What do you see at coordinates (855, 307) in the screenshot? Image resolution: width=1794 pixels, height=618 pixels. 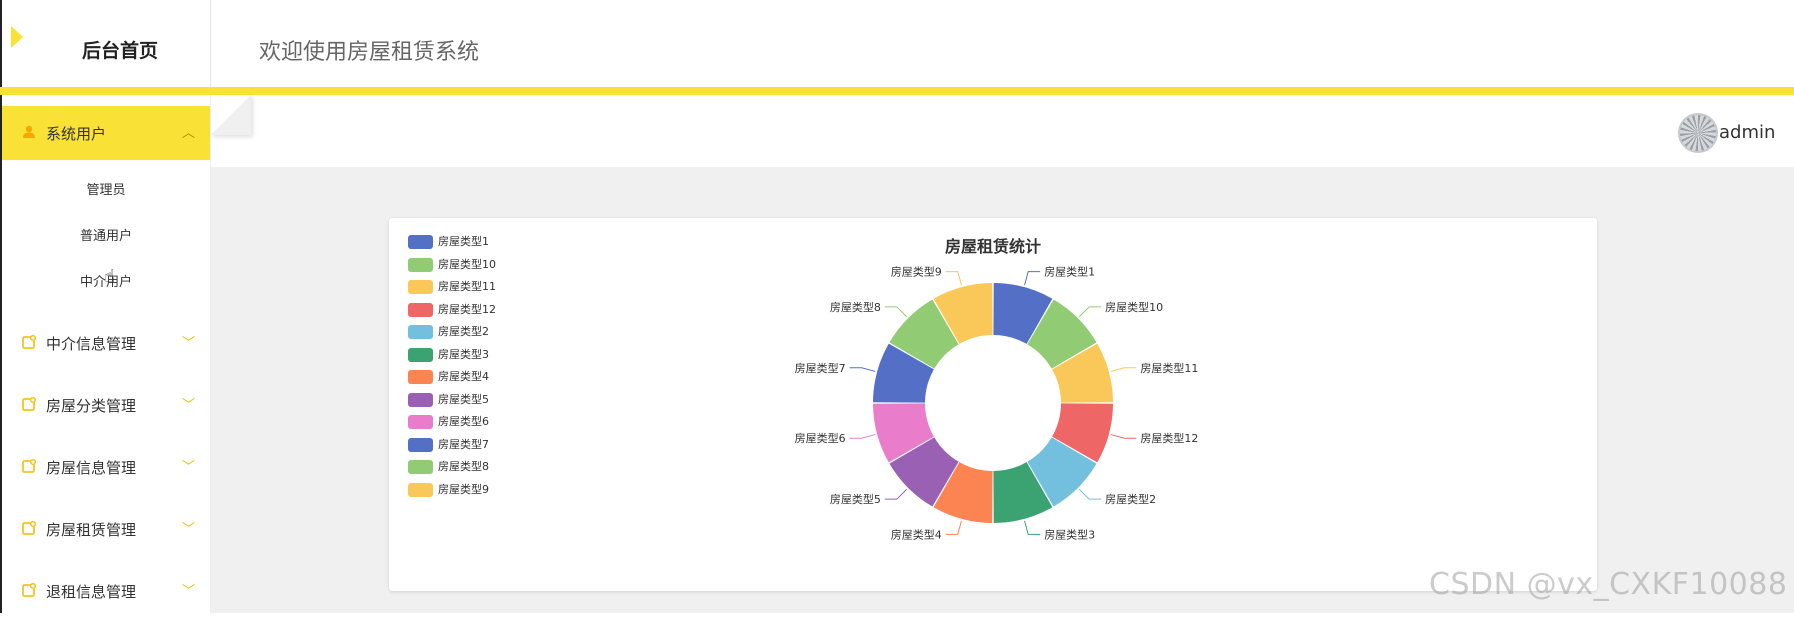 I see `slice-label: 房屋类型8` at bounding box center [855, 307].